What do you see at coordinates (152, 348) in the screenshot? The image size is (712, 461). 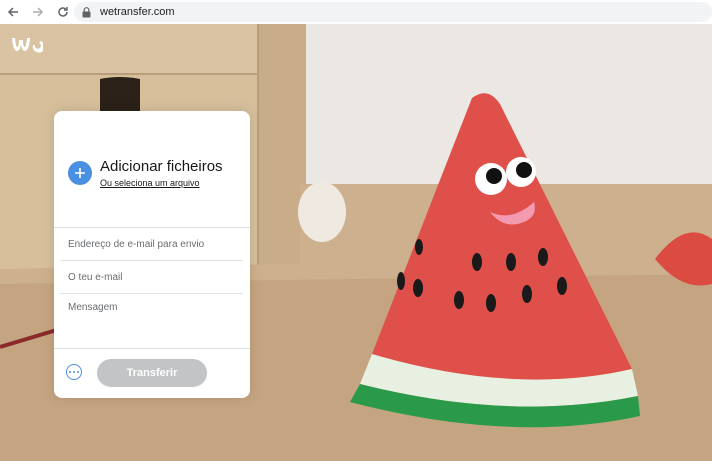 I see `divider` at bounding box center [152, 348].